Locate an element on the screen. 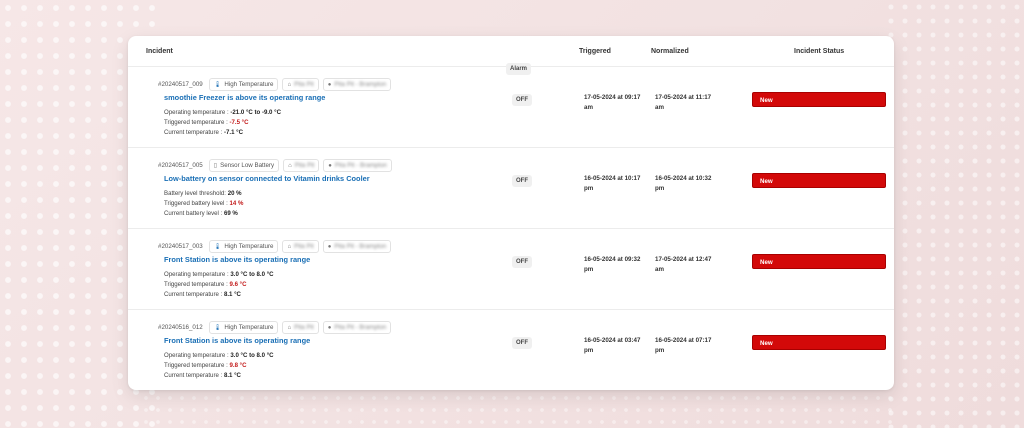 The image size is (1024, 428). detail-label: Current battery level : is located at coordinates (194, 213).